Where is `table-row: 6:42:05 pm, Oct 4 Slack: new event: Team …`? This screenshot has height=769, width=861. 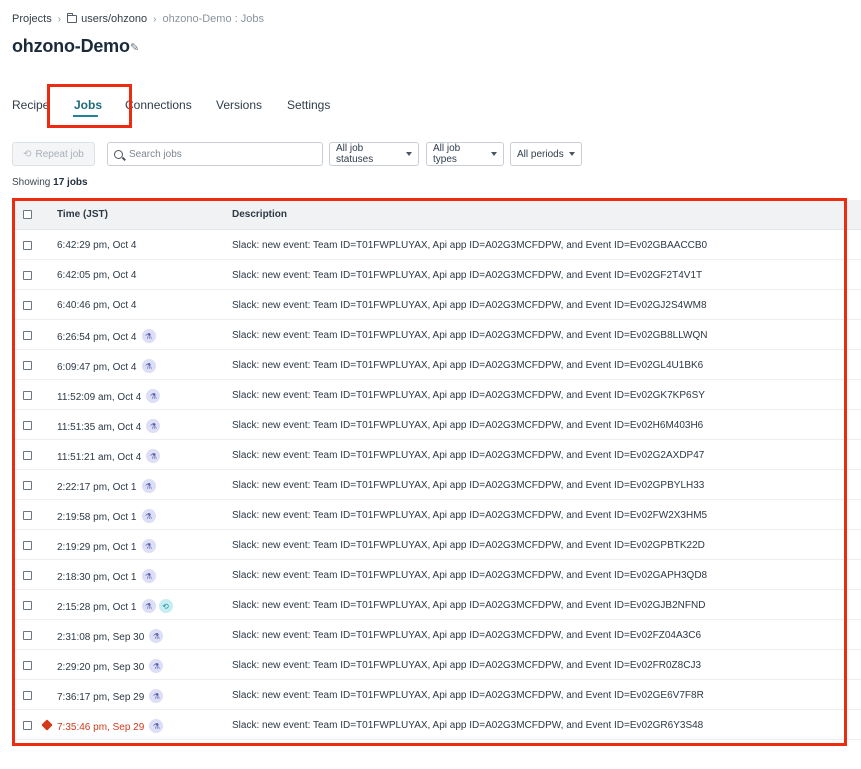 table-row: 6:42:05 pm, Oct 4 Slack: new event: Team … is located at coordinates (436, 275).